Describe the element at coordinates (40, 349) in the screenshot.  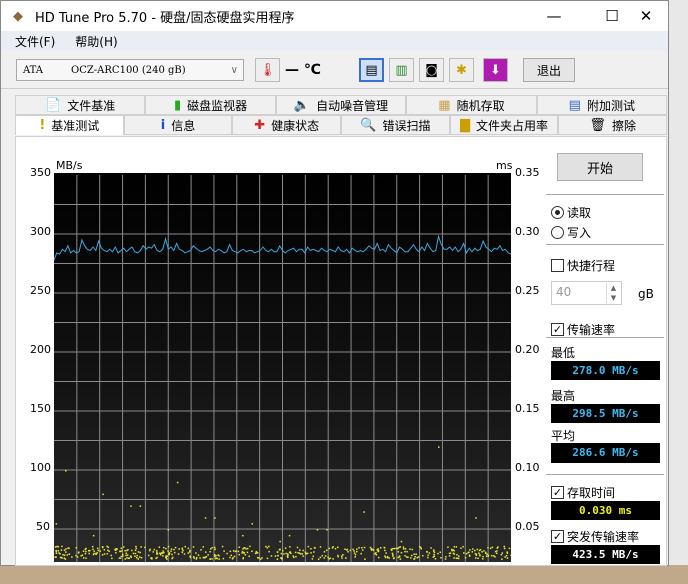
I see `y-tick-label: 200` at that location.